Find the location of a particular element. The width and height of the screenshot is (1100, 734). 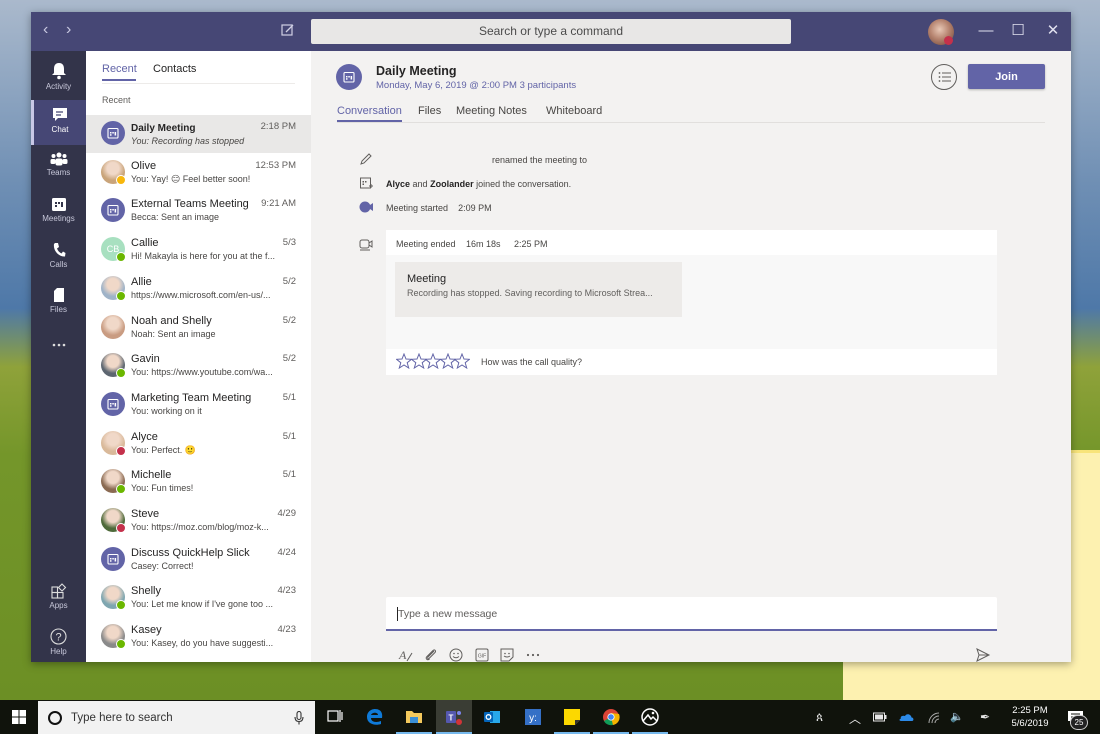

cortana-icon is located at coordinates (55, 718).